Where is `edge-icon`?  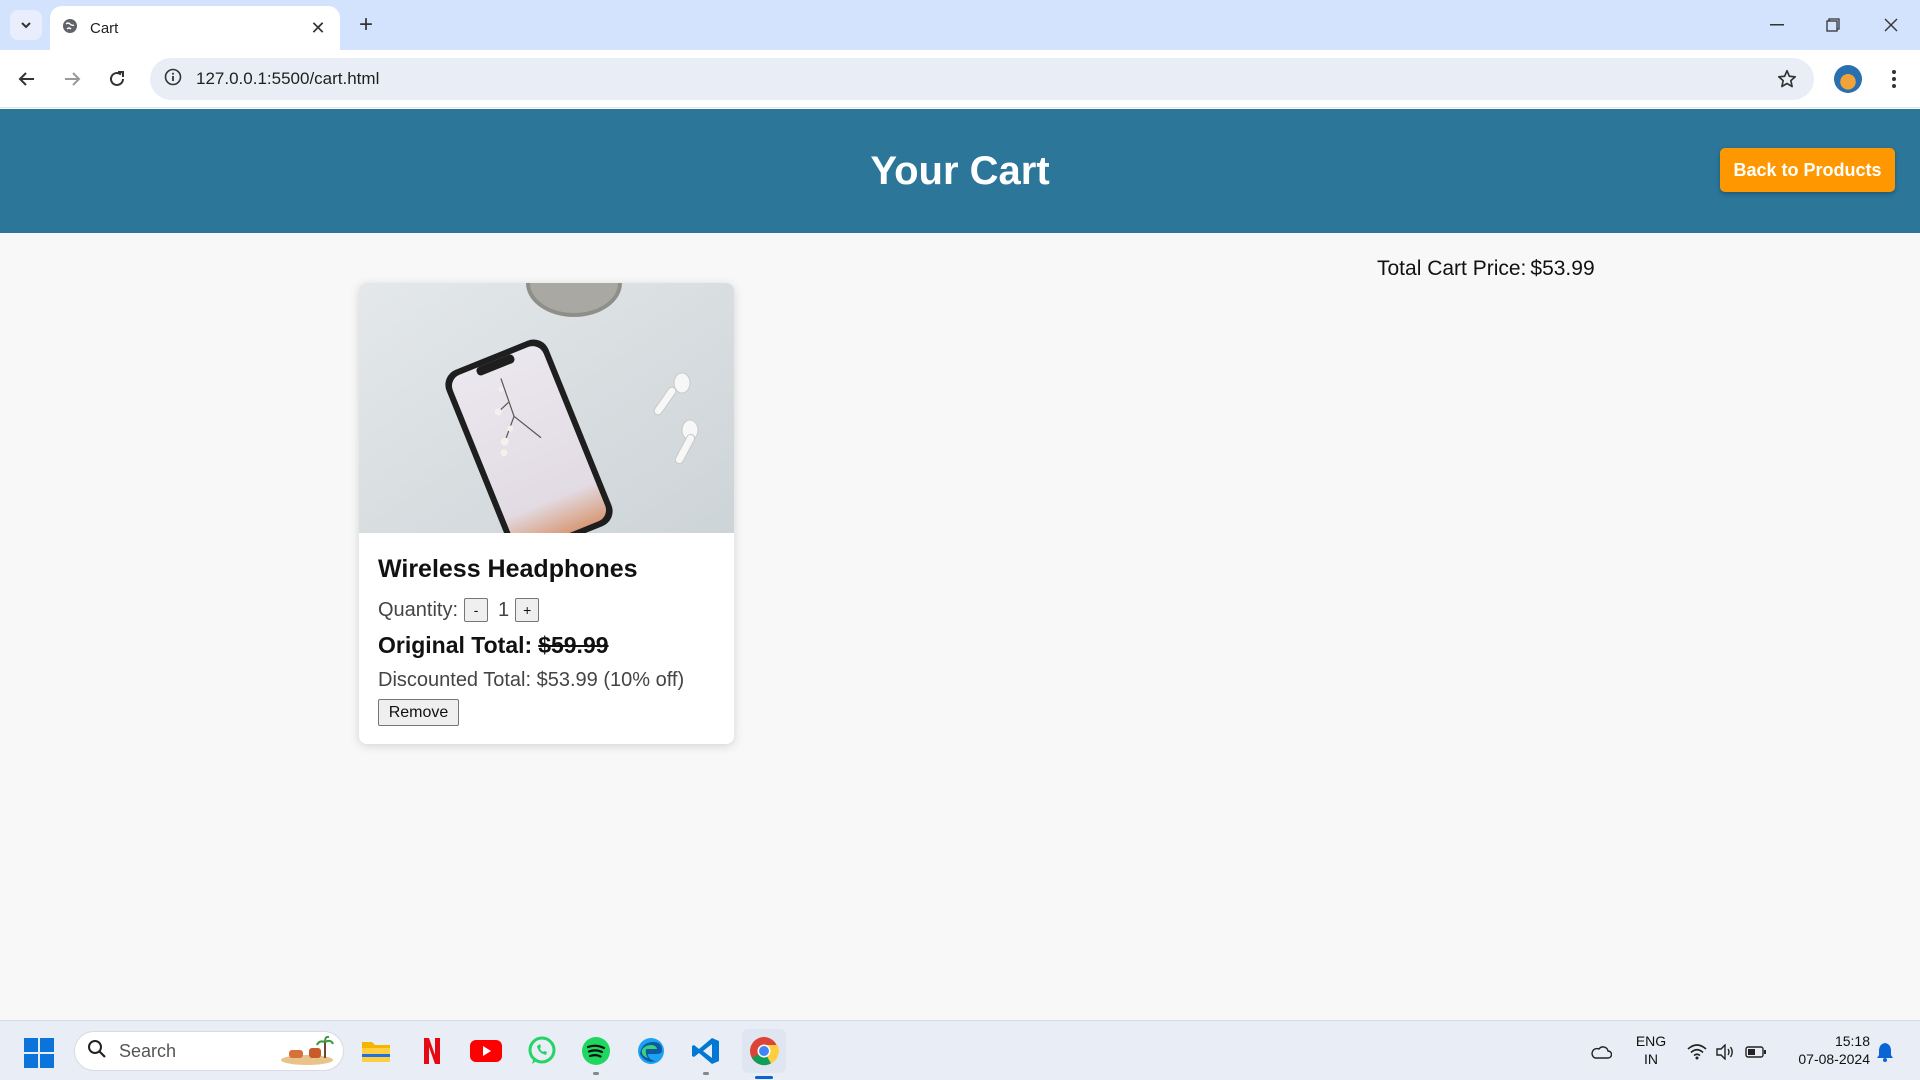 edge-icon is located at coordinates (651, 1051).